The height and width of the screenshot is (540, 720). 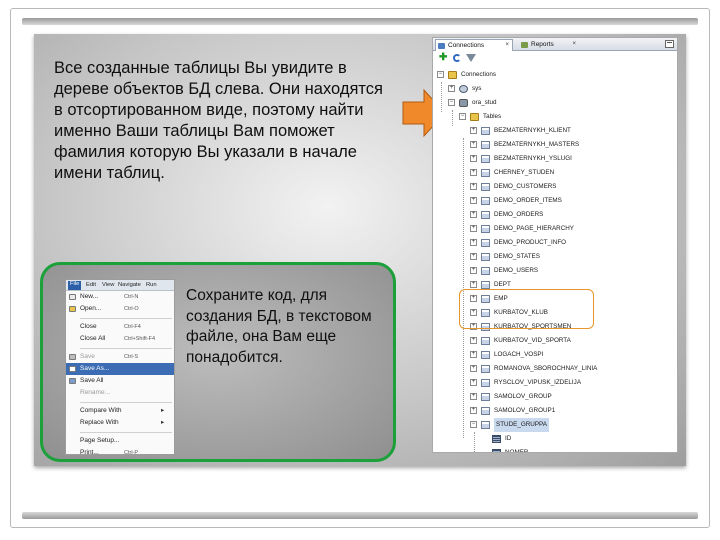 I want to click on tree-node-label: Connections, so click(x=479, y=74).